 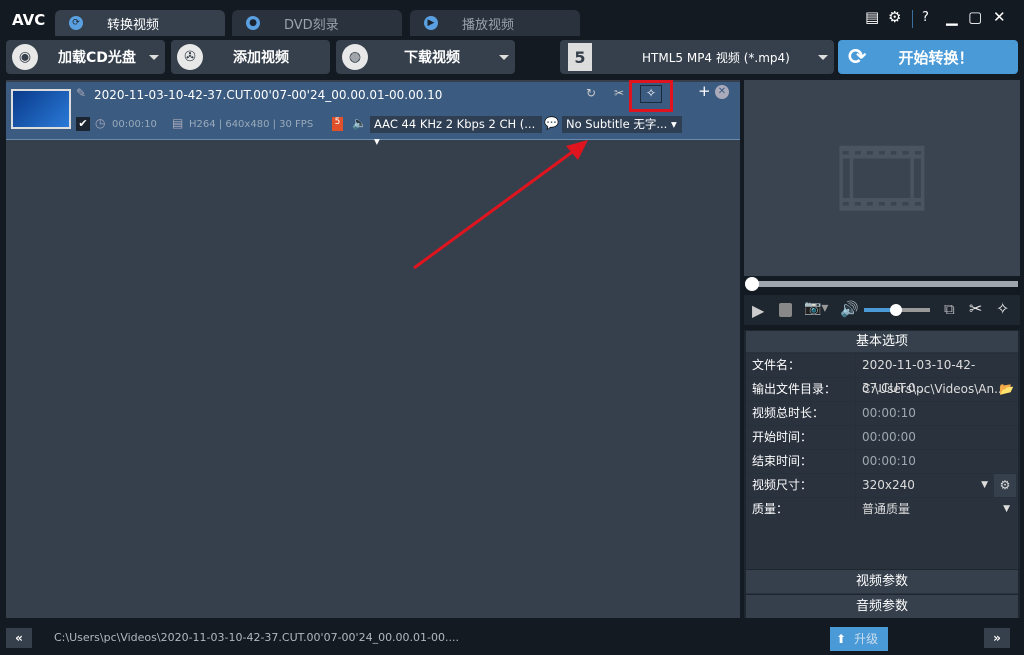 I want to click on audio-params-button: 音频参数, so click(x=882, y=606).